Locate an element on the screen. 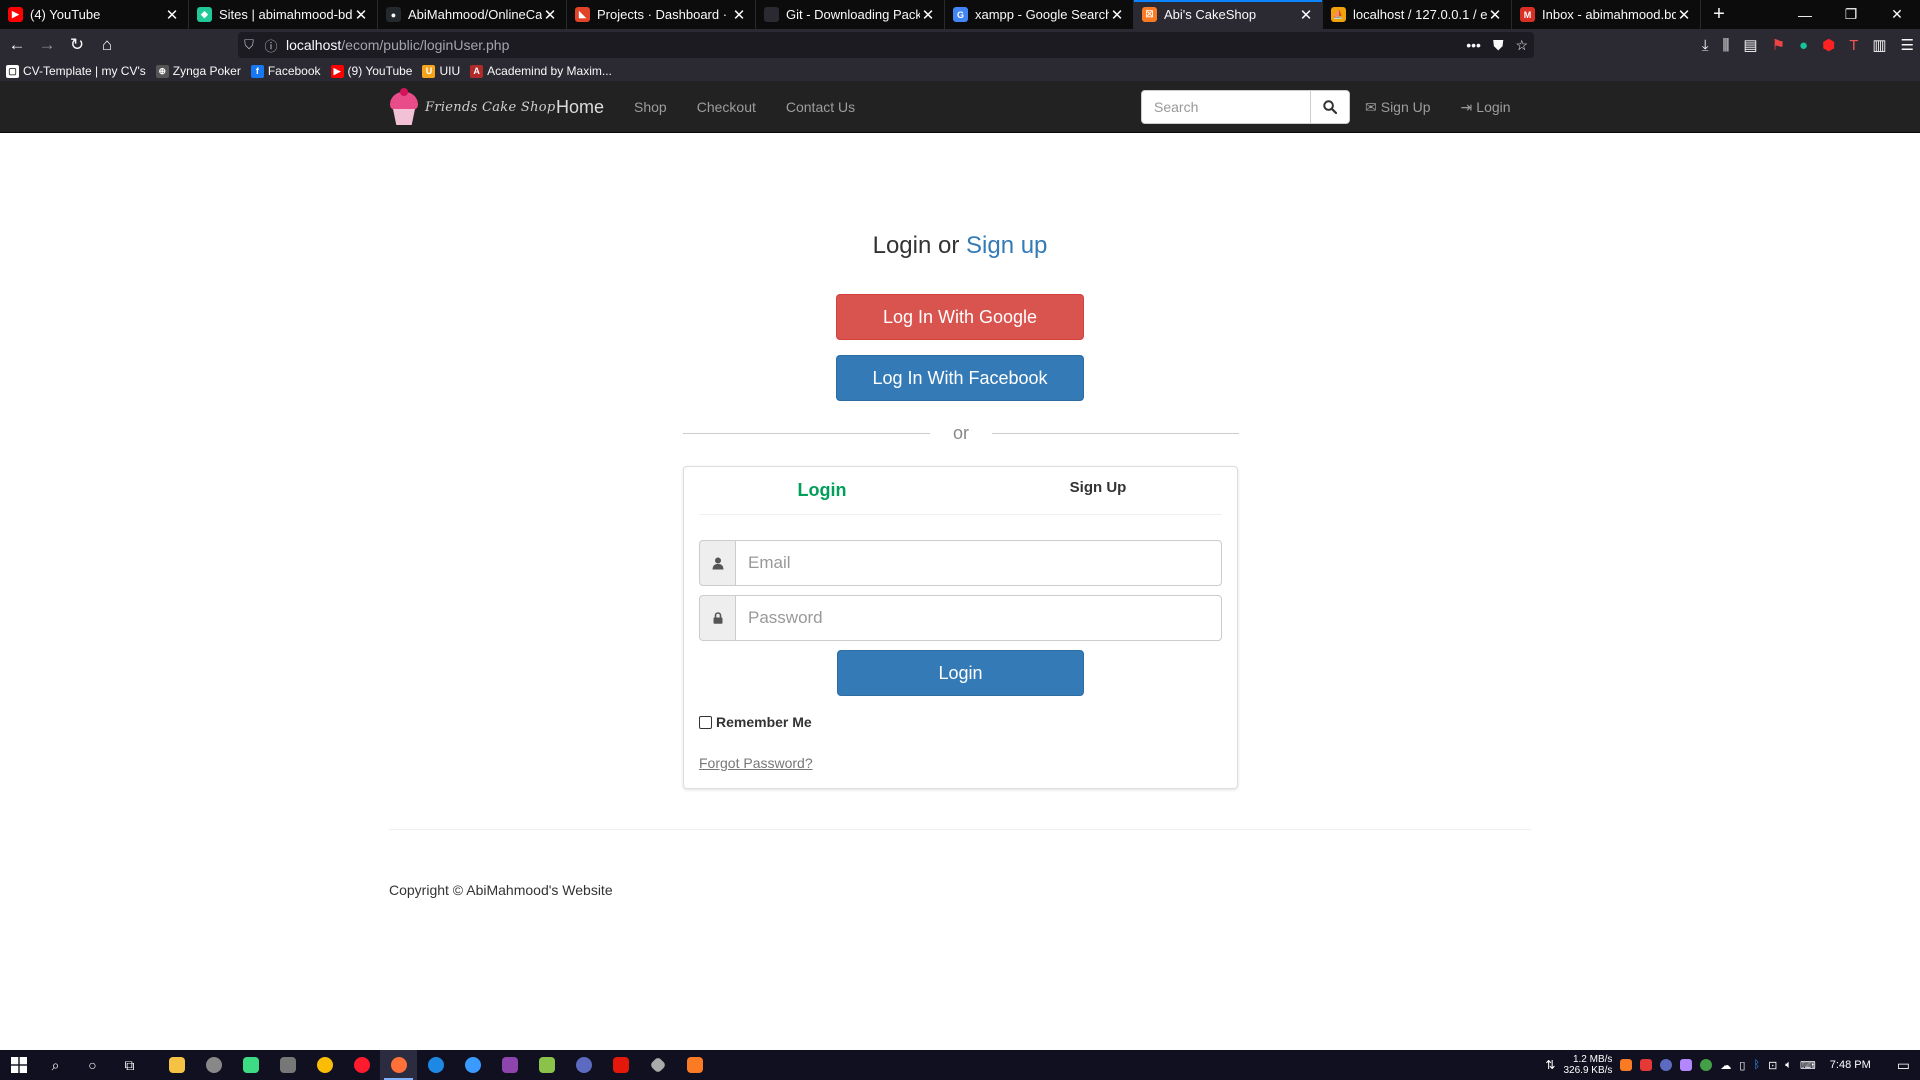 This screenshot has width=1920, height=1080. heading-signup-link: Sign up is located at coordinates (1006, 245).